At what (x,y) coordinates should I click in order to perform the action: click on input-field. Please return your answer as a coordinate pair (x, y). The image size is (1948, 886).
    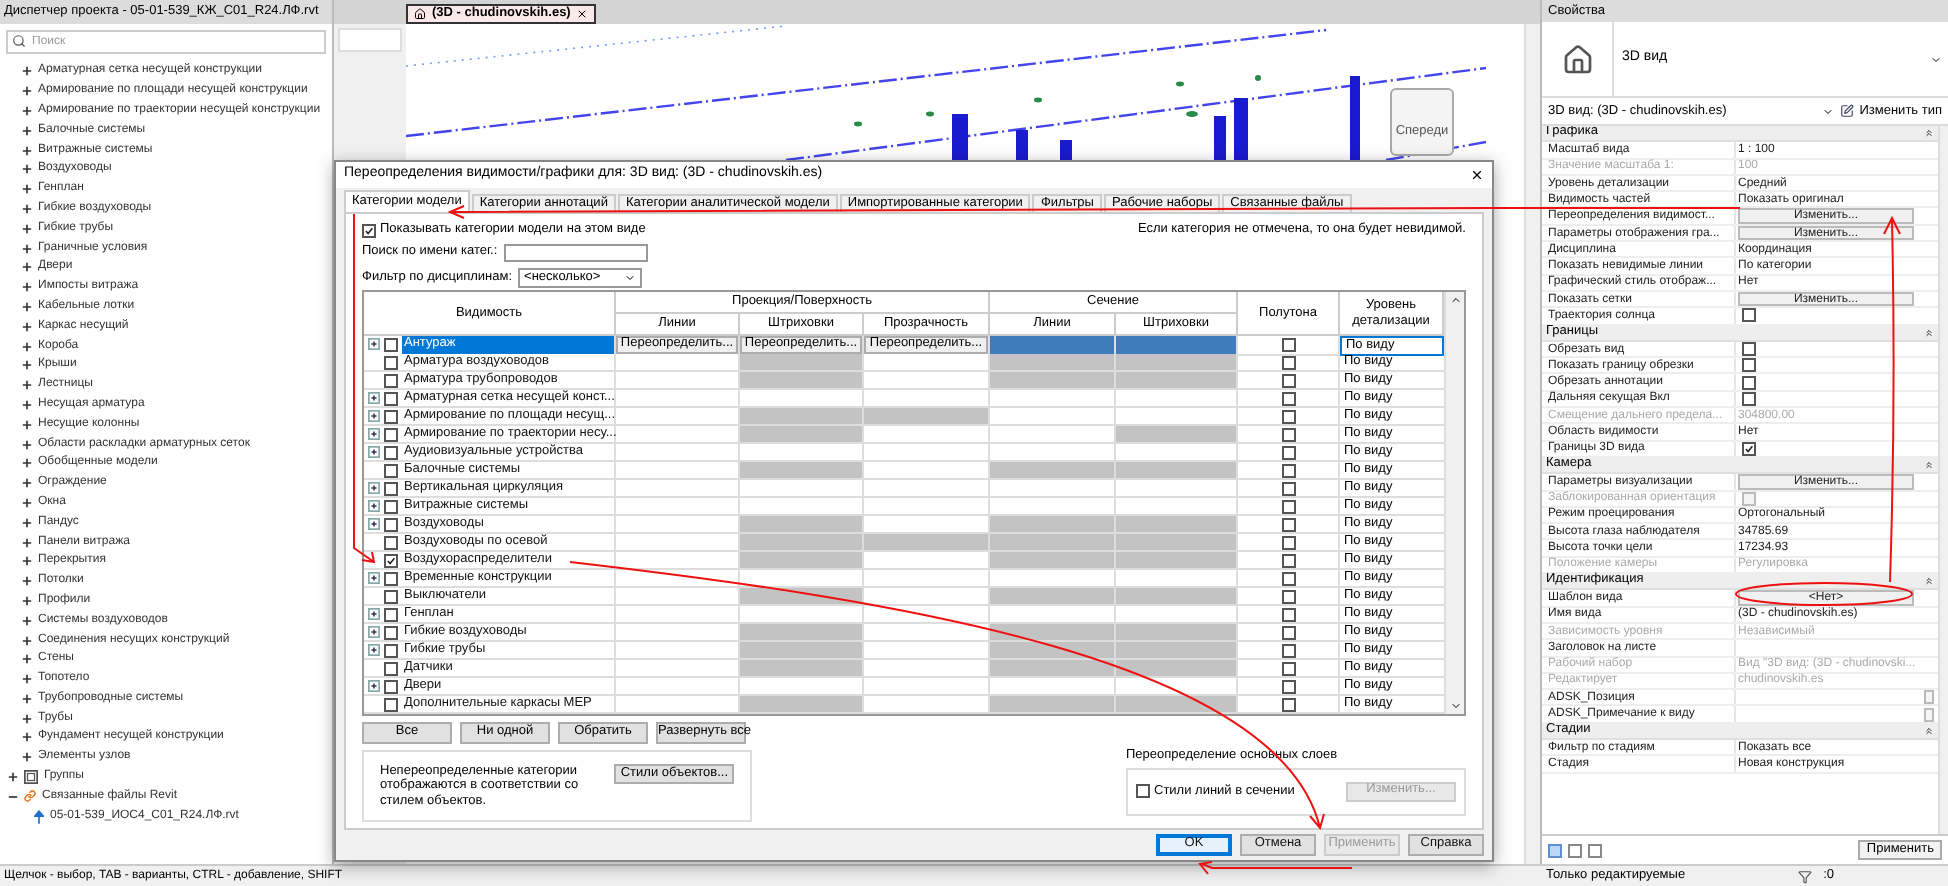
    Looking at the image, I should click on (370, 40).